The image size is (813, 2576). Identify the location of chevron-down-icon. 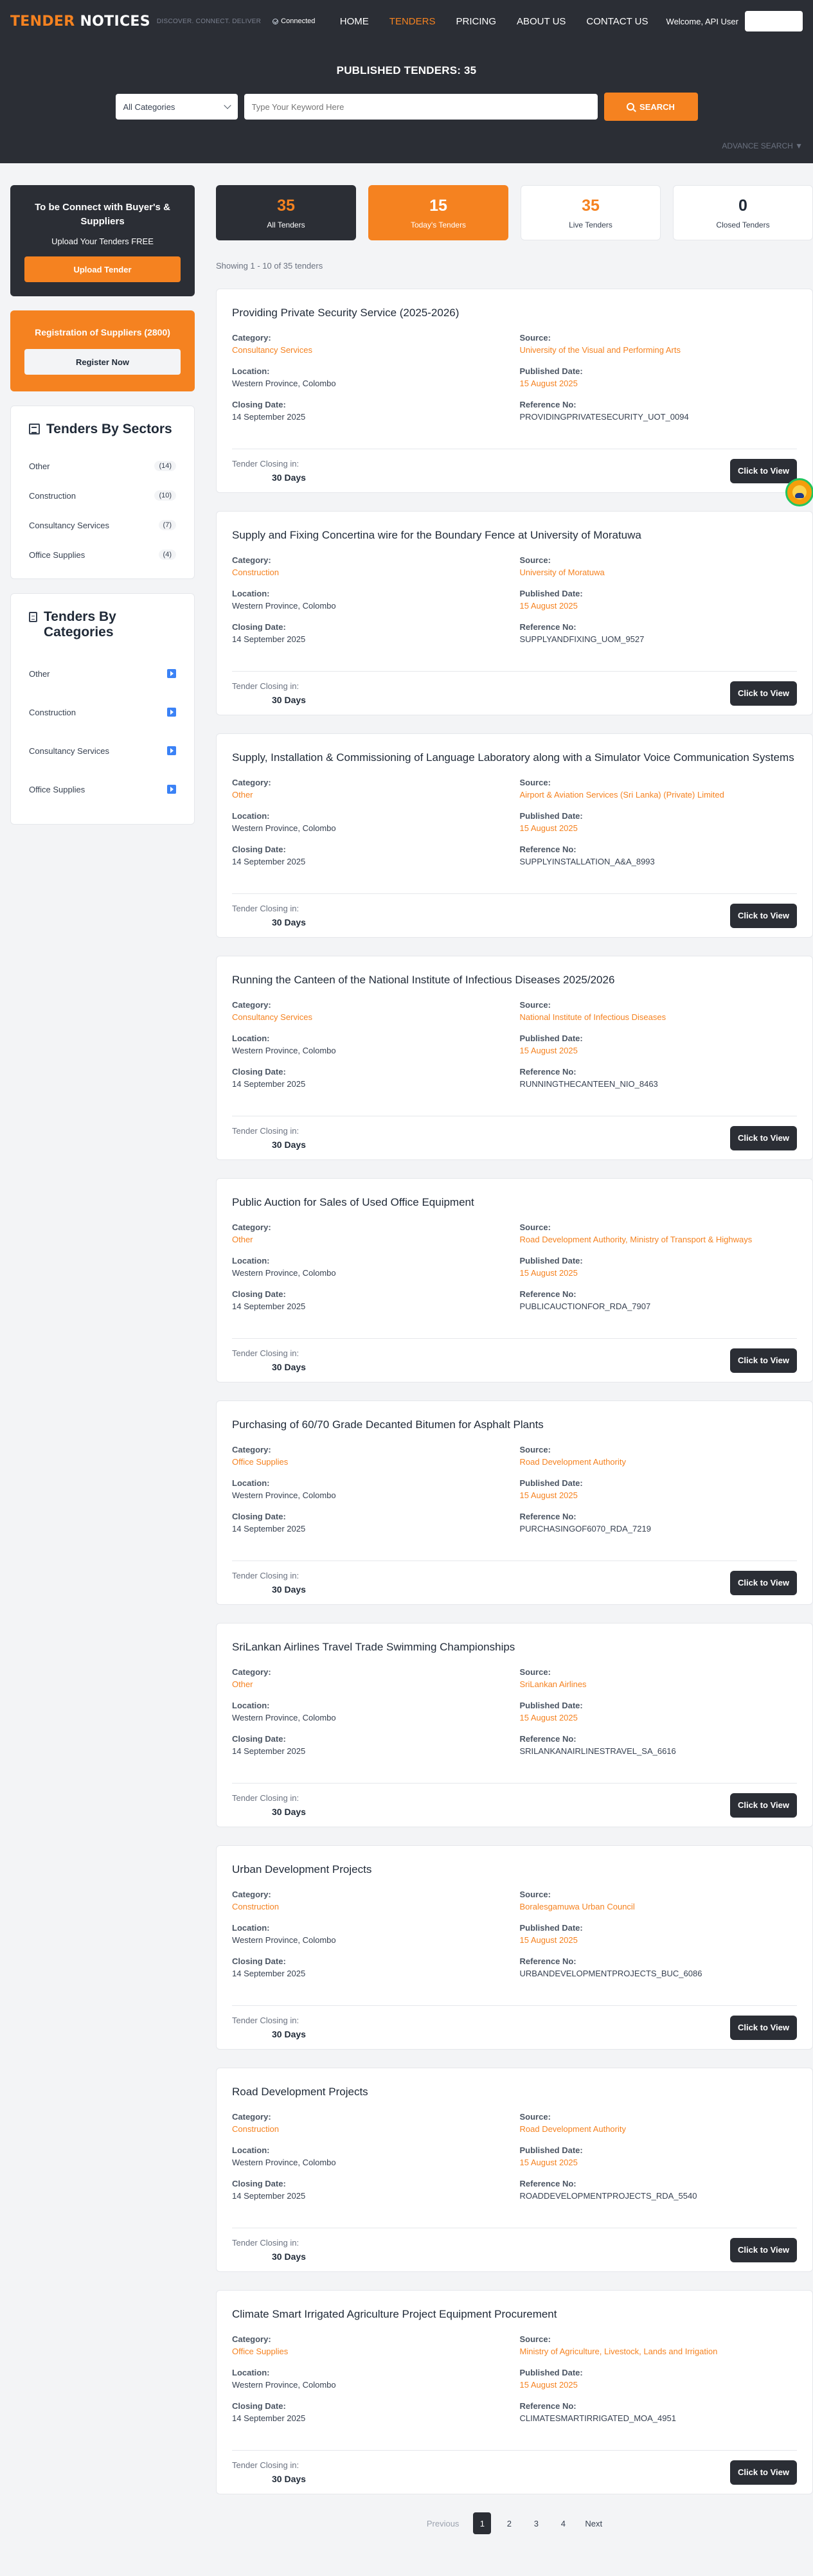
(227, 105).